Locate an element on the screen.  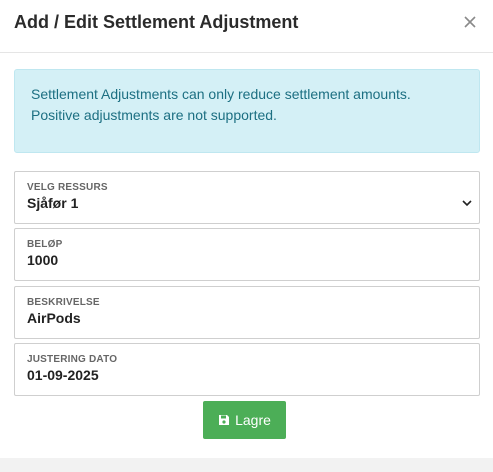
amount-value: 1000 is located at coordinates (43, 260).